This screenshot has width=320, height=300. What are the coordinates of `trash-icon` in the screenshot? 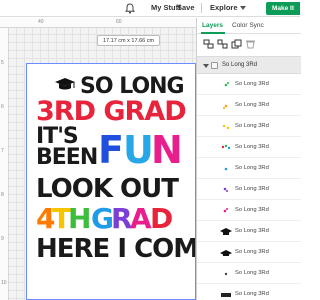 It's located at (250, 44).